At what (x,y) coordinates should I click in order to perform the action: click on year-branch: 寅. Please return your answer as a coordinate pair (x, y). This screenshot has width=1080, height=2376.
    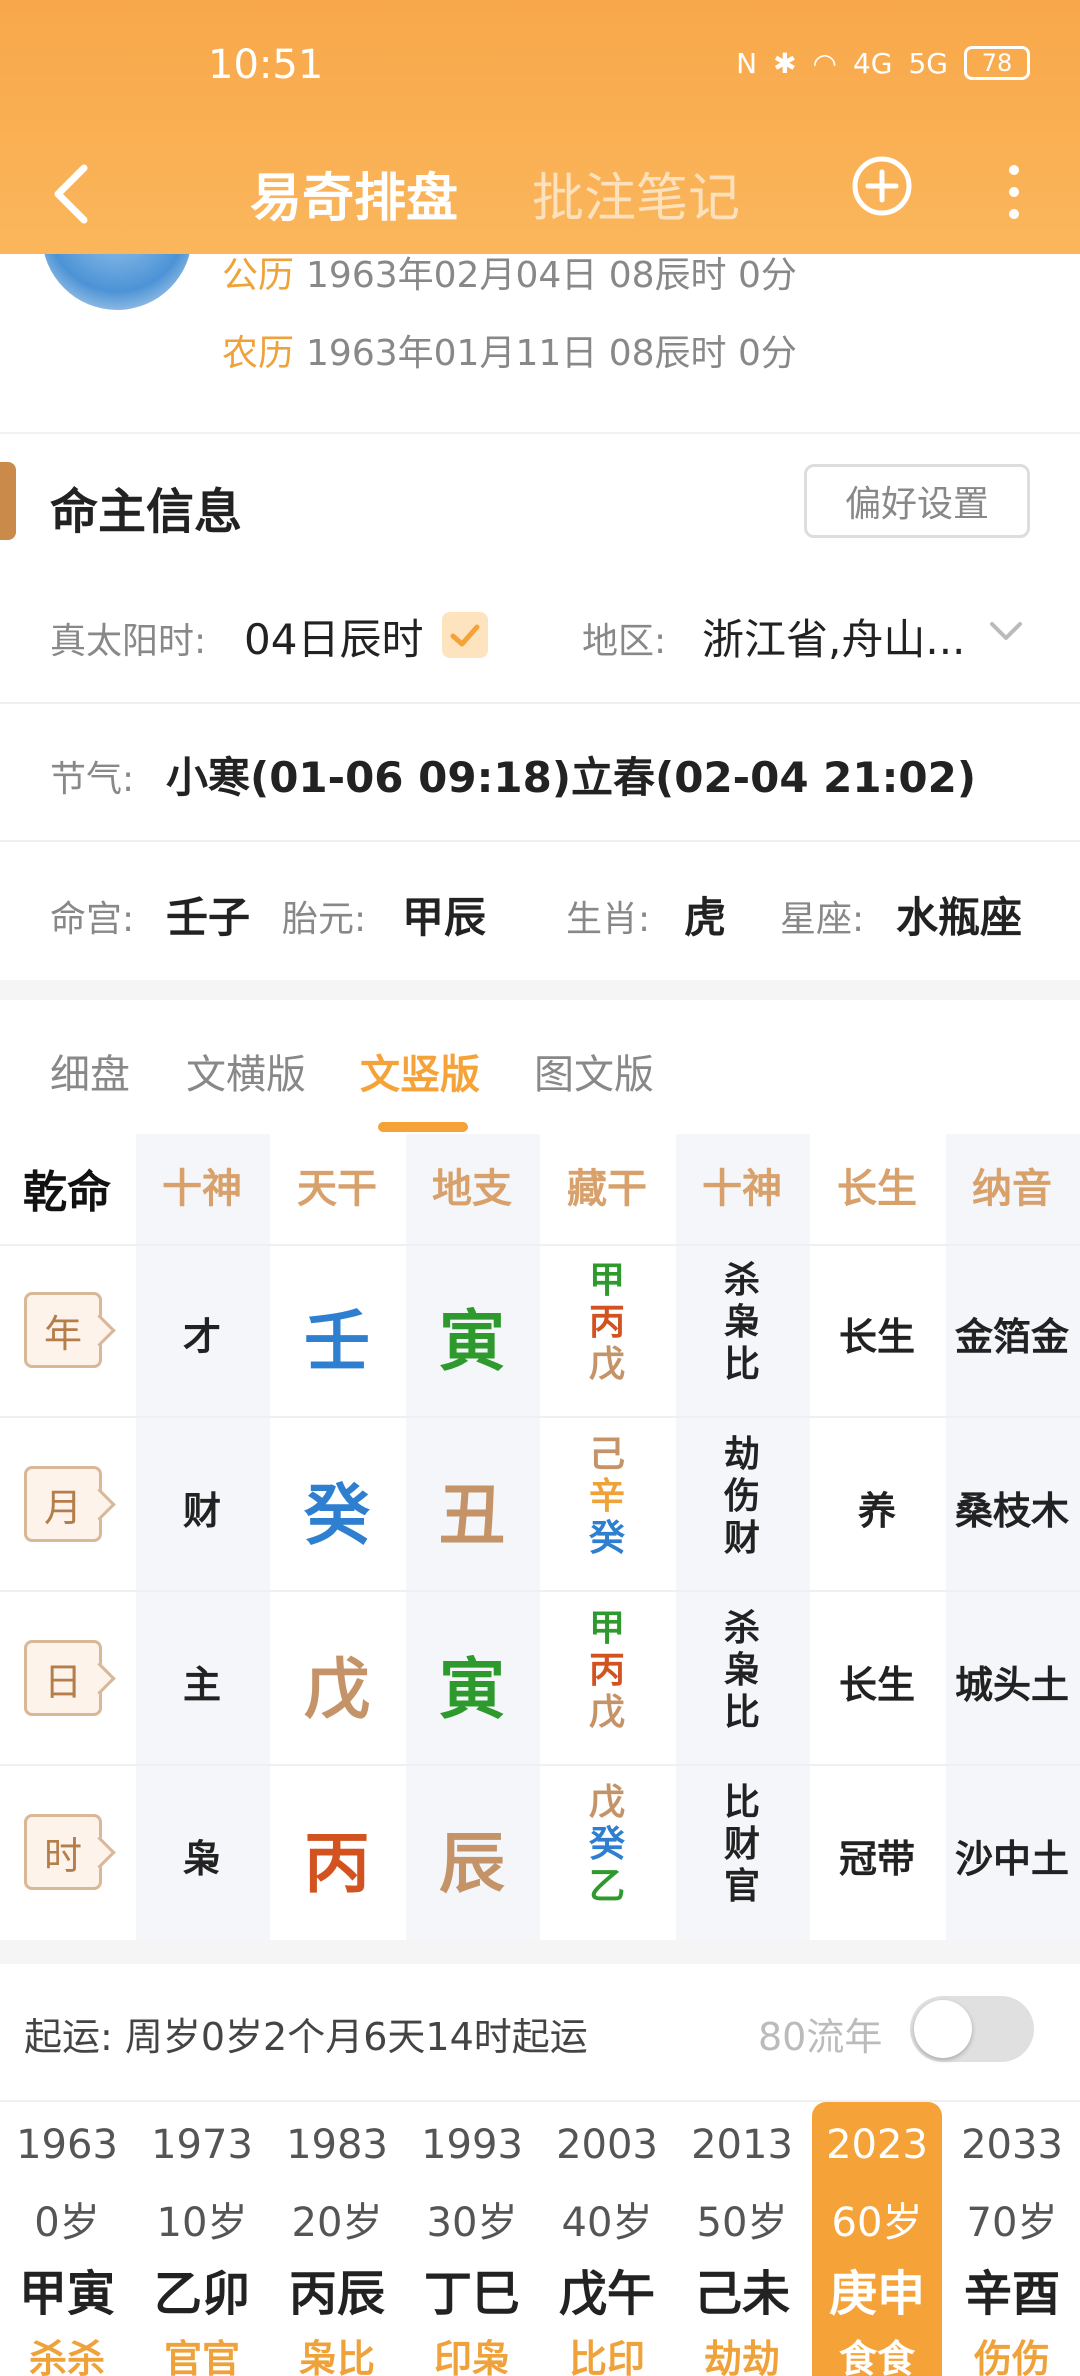
    Looking at the image, I should click on (472, 1341).